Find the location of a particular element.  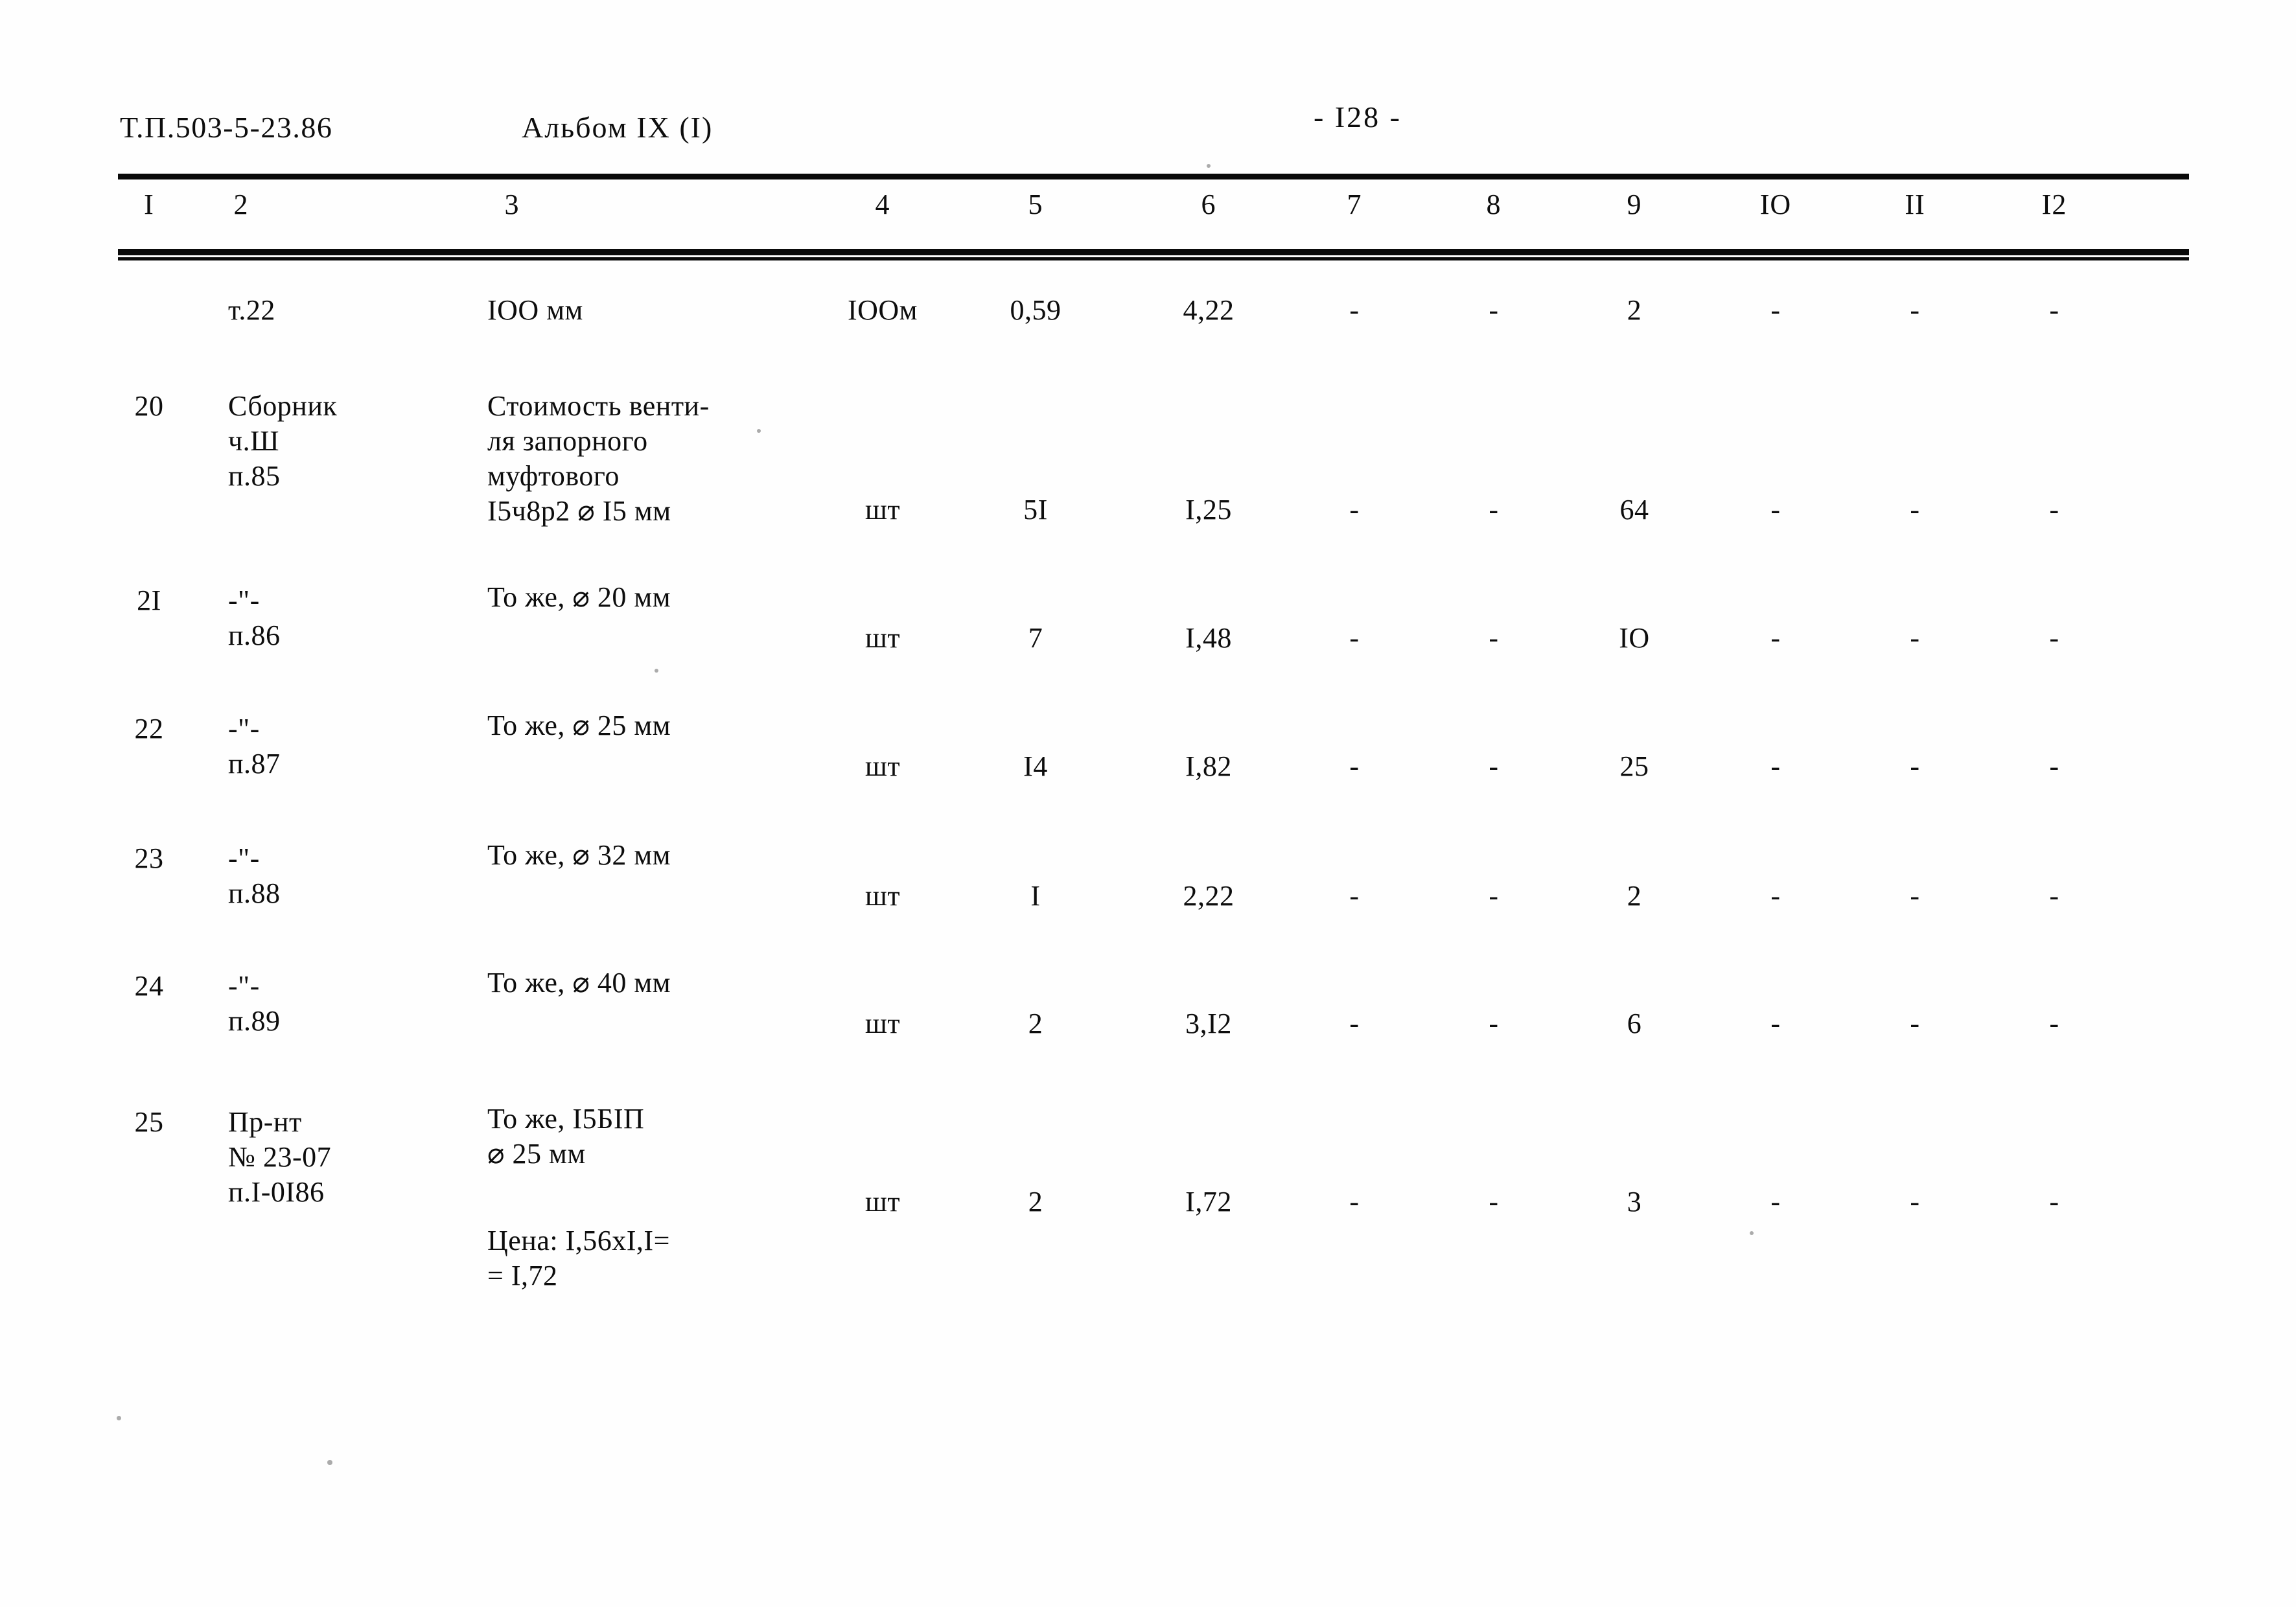

cell-col4-row-22: шт is located at coordinates (882, 766).